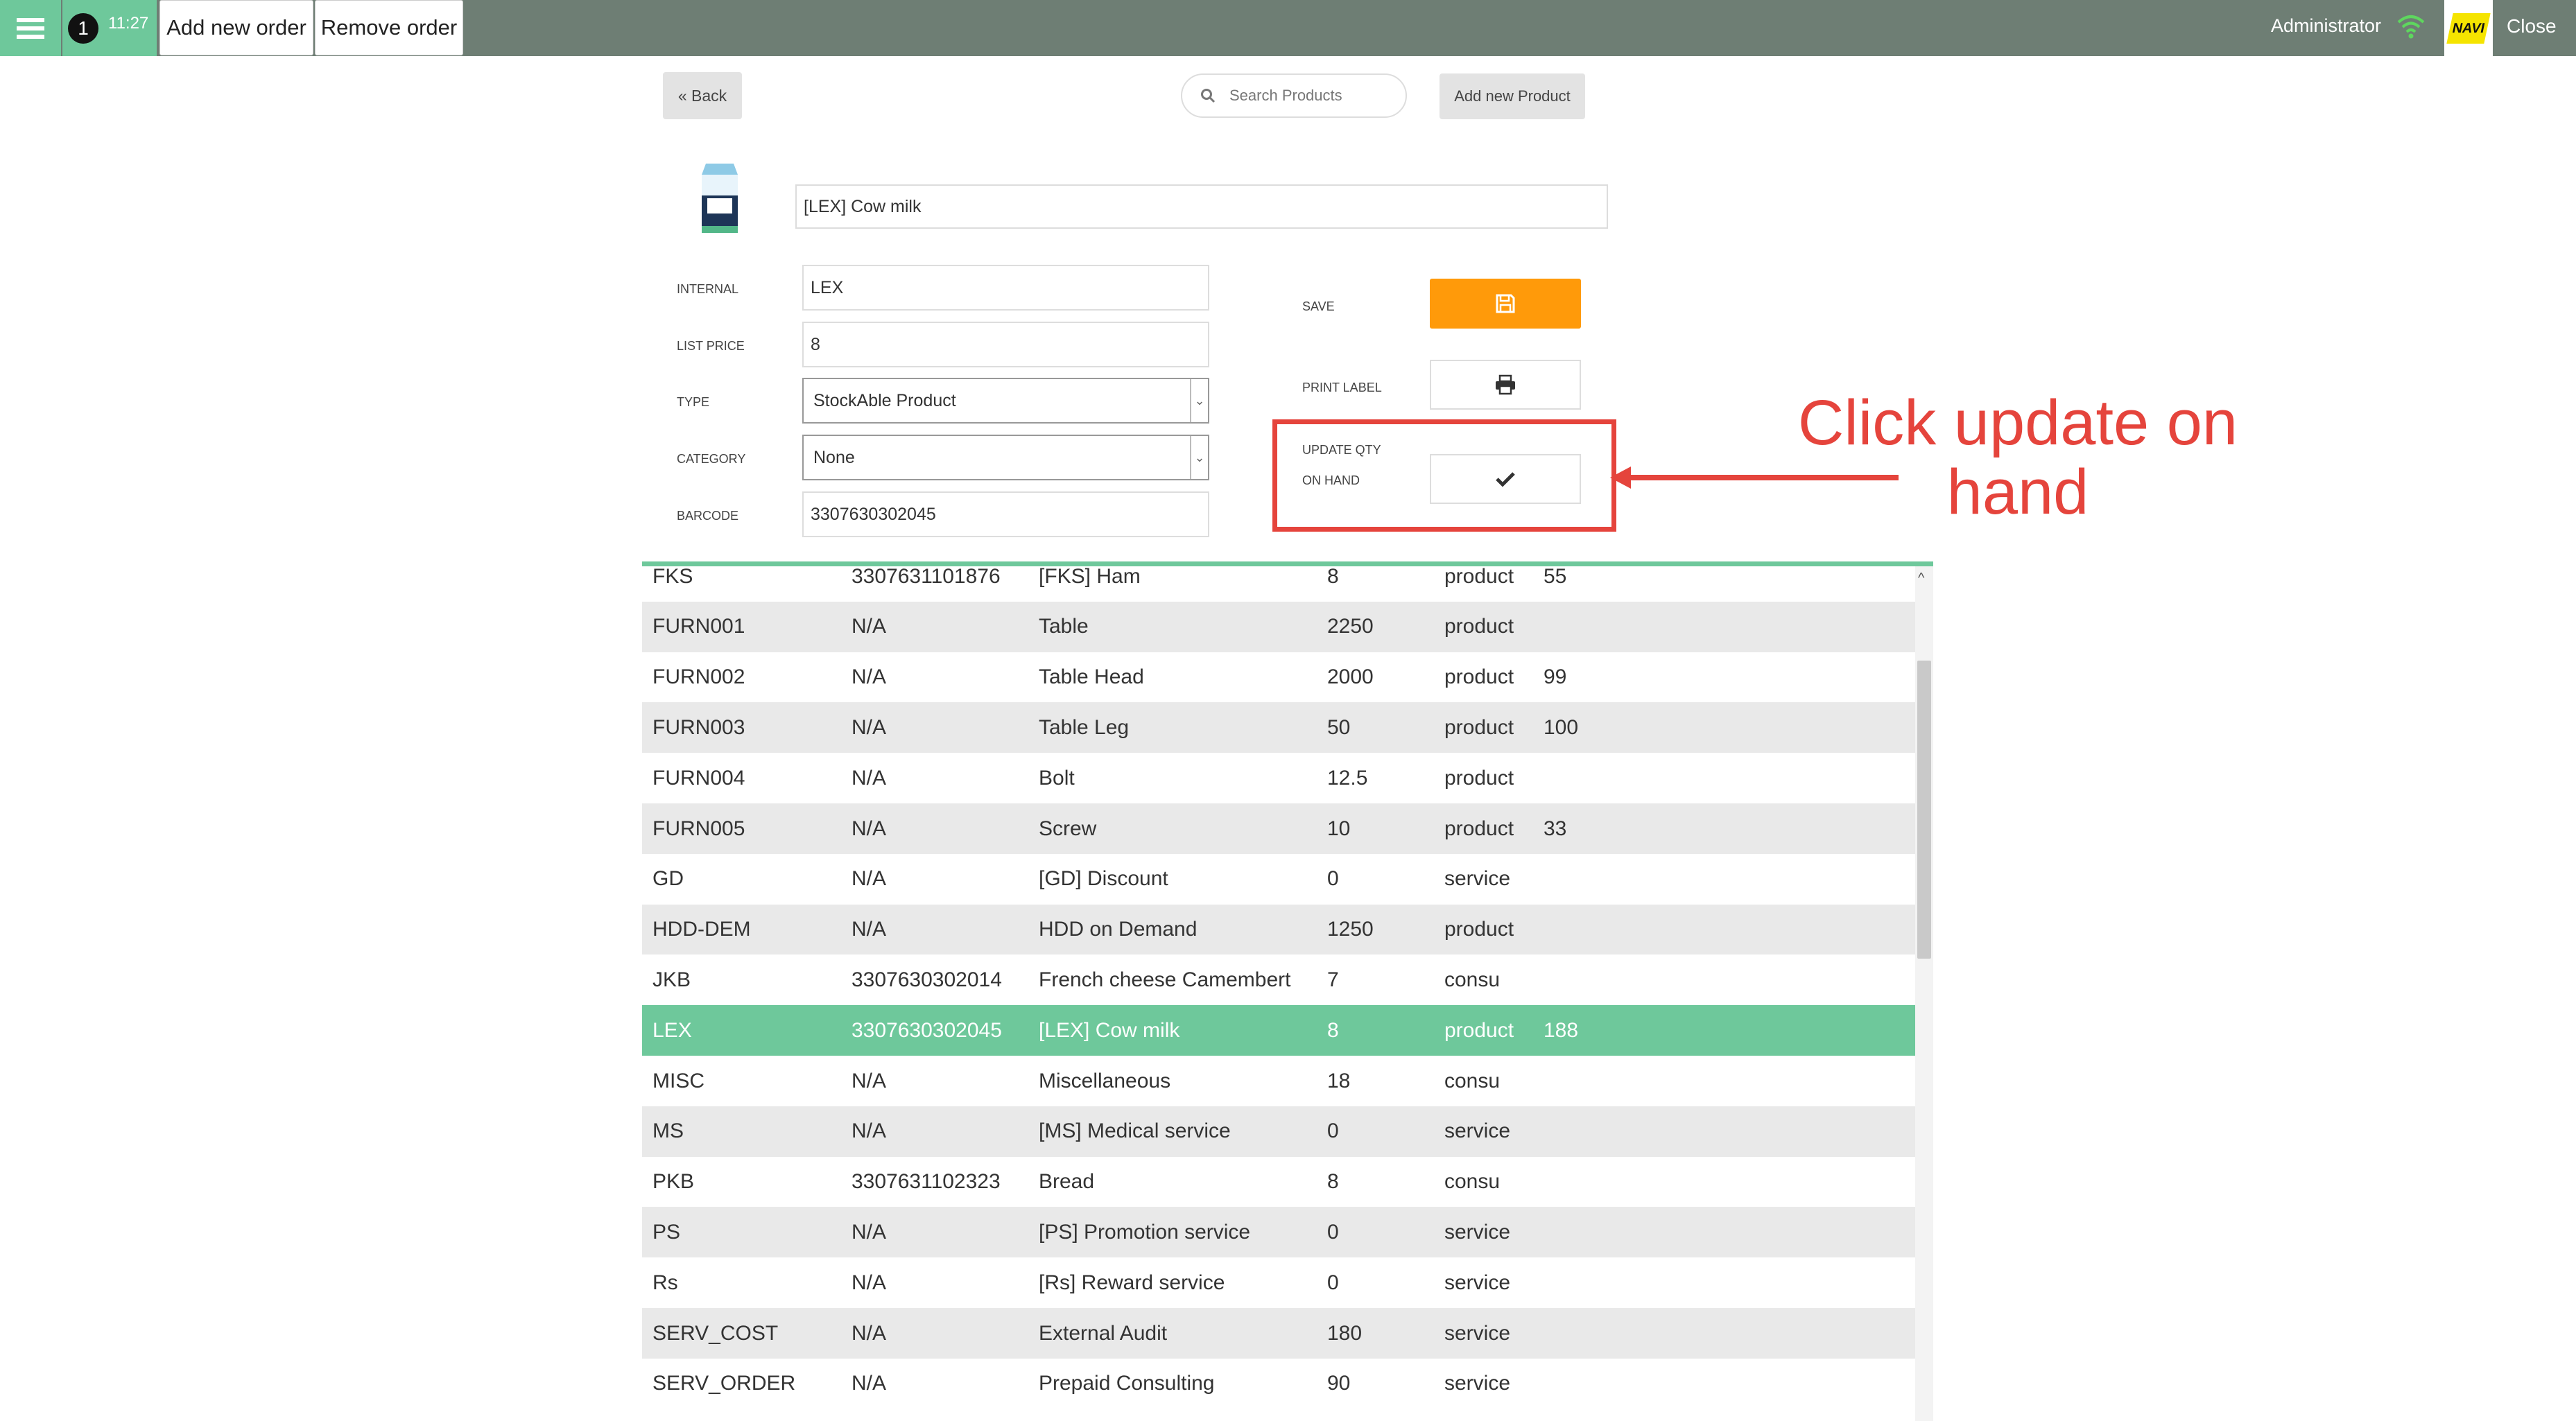 The height and width of the screenshot is (1421, 2576). What do you see at coordinates (715, 1333) in the screenshot?
I see `cell-code: SERV_COST` at bounding box center [715, 1333].